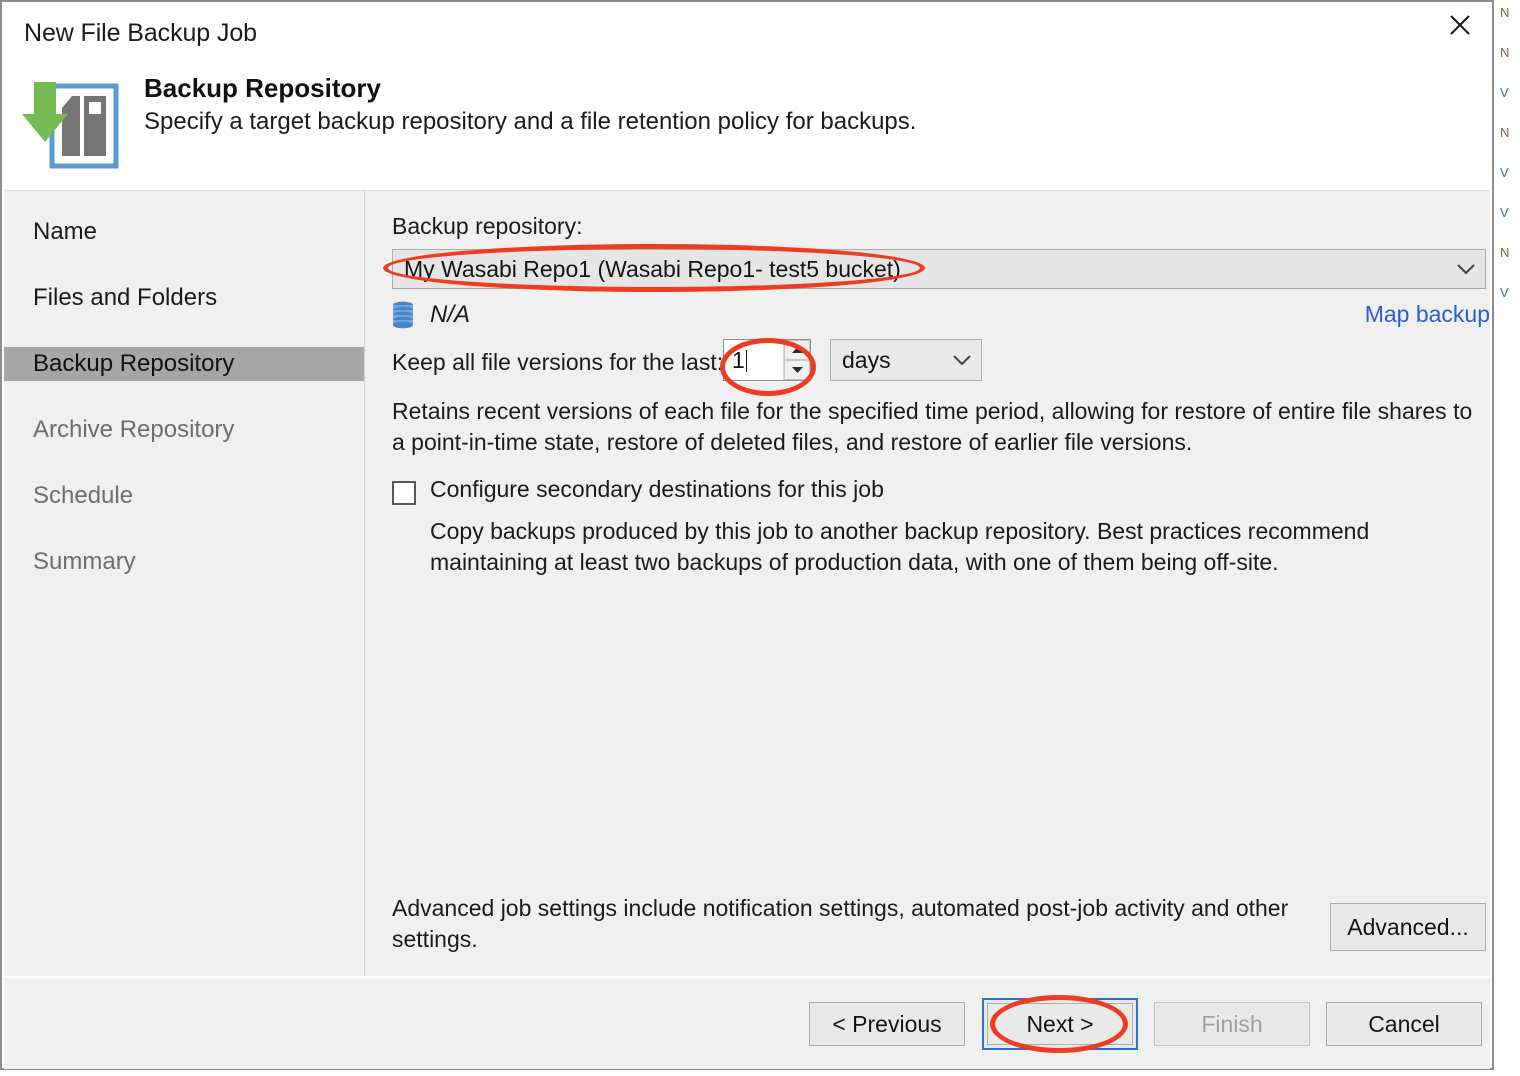 This screenshot has height=1076, width=1520. What do you see at coordinates (403, 316) in the screenshot?
I see `database-icon` at bounding box center [403, 316].